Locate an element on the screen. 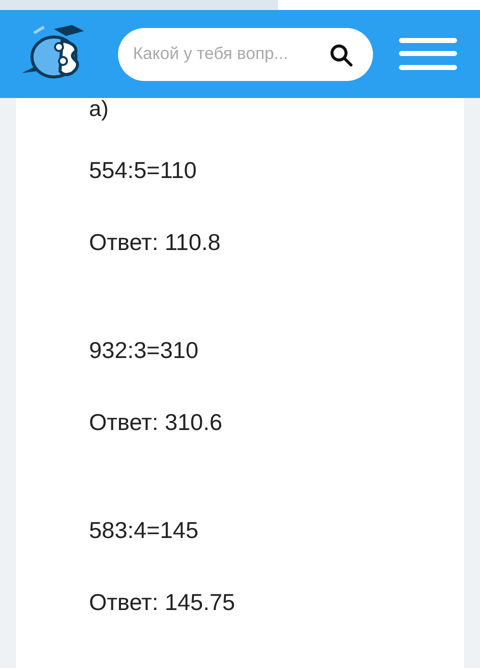 This screenshot has height=668, width=480. answer-text: Ответ: 145.75 is located at coordinates (162, 602).